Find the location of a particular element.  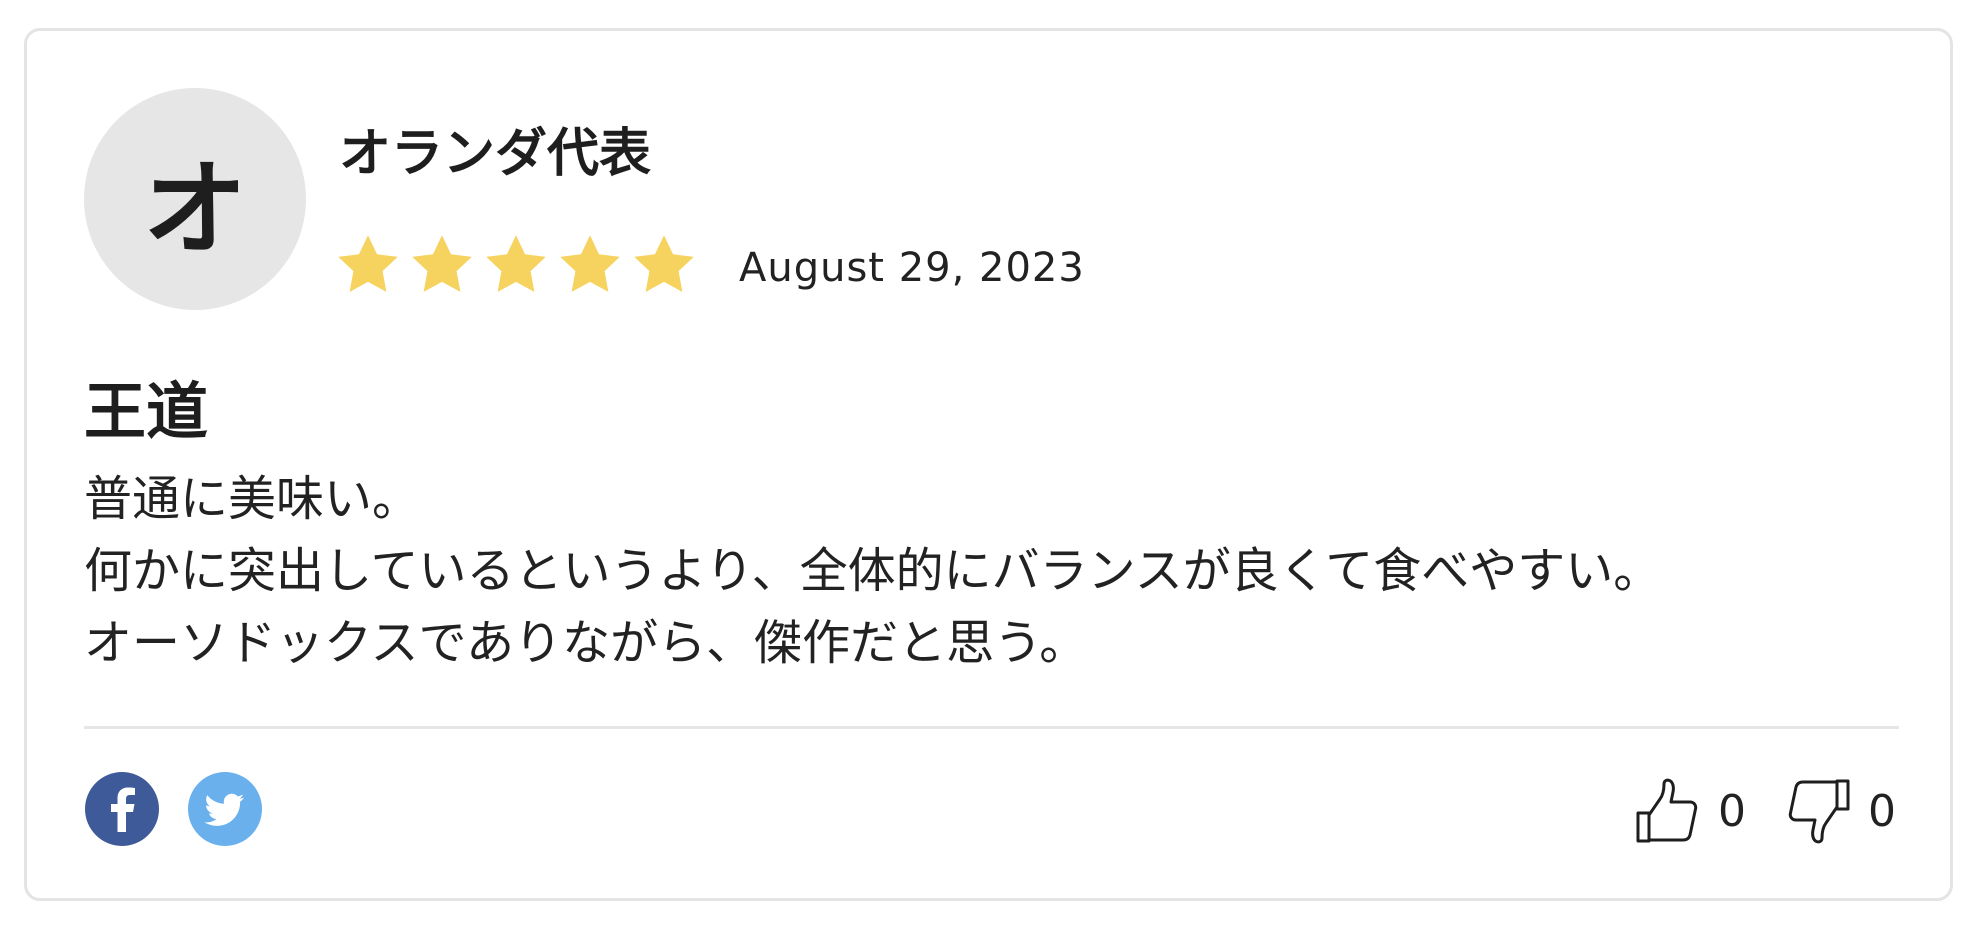

thumbs-down-icon is located at coordinates (1819, 811).